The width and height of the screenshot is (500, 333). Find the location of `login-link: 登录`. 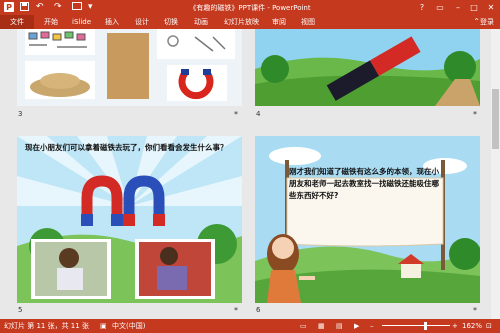

login-link: 登录 is located at coordinates (487, 22).